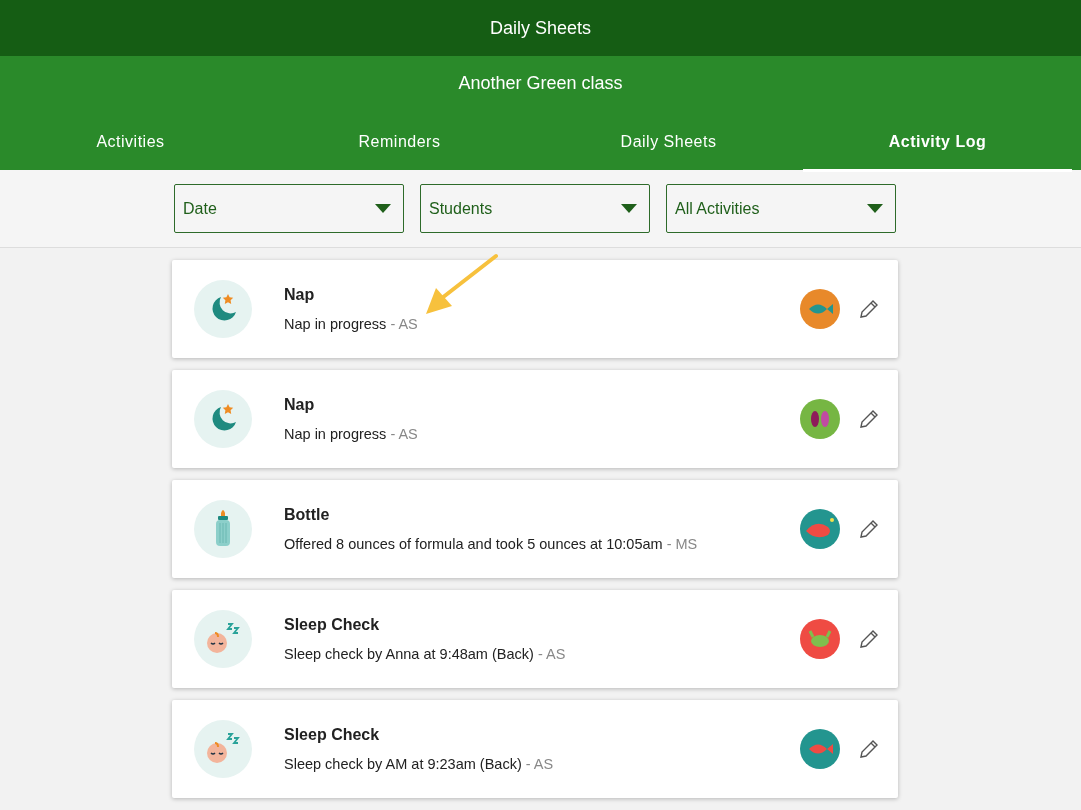 This screenshot has width=1081, height=810. I want to click on tab: Activities, so click(132, 145).